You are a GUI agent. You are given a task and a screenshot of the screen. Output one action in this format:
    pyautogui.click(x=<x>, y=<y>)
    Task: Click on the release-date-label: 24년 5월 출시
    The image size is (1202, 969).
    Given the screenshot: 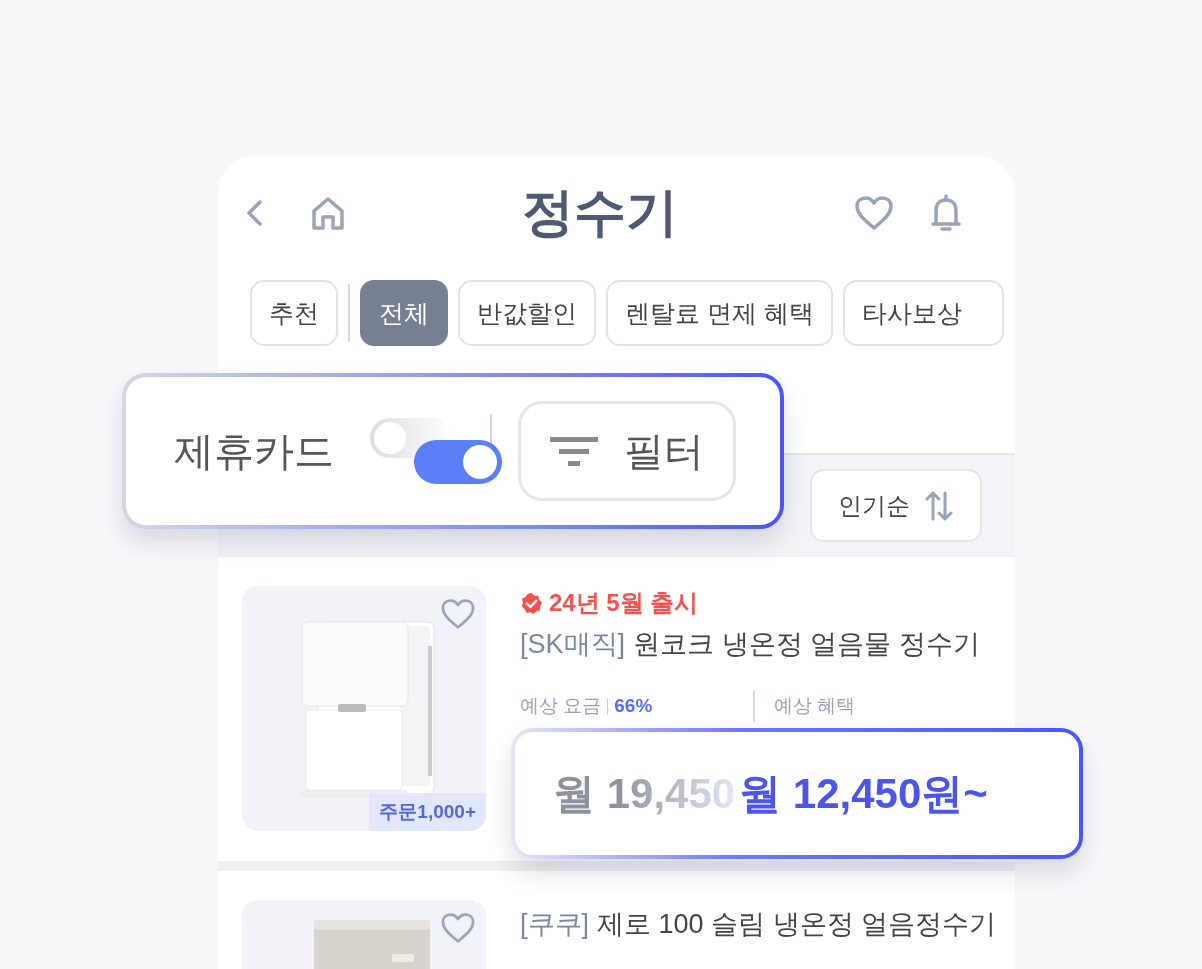 What is the action you would take?
    pyautogui.click(x=624, y=603)
    